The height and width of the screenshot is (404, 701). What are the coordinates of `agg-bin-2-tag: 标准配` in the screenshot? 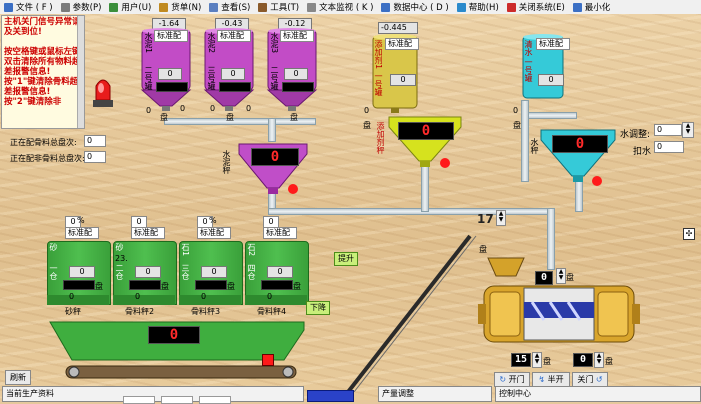 It's located at (148, 233).